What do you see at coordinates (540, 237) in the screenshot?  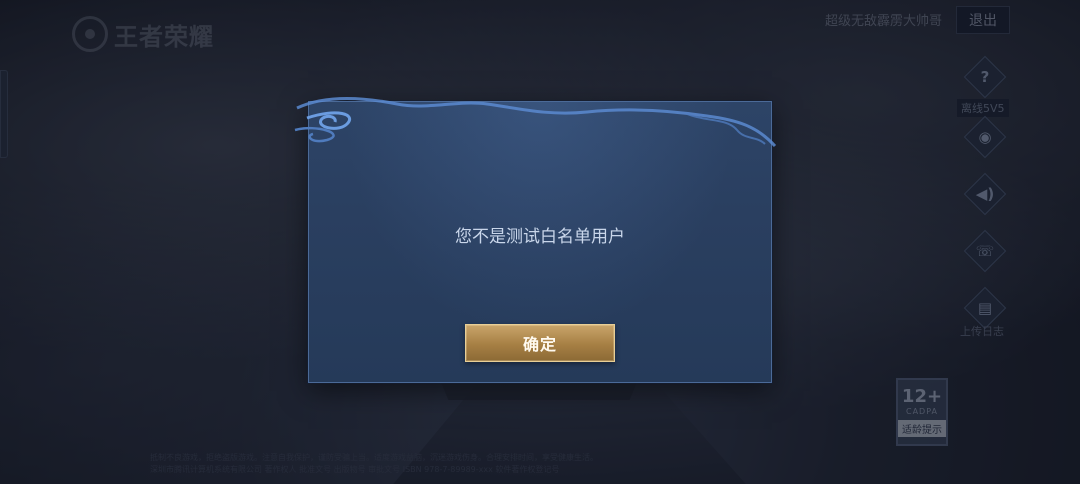 I see `dialog-message: 您不是测试白名单用户` at bounding box center [540, 237].